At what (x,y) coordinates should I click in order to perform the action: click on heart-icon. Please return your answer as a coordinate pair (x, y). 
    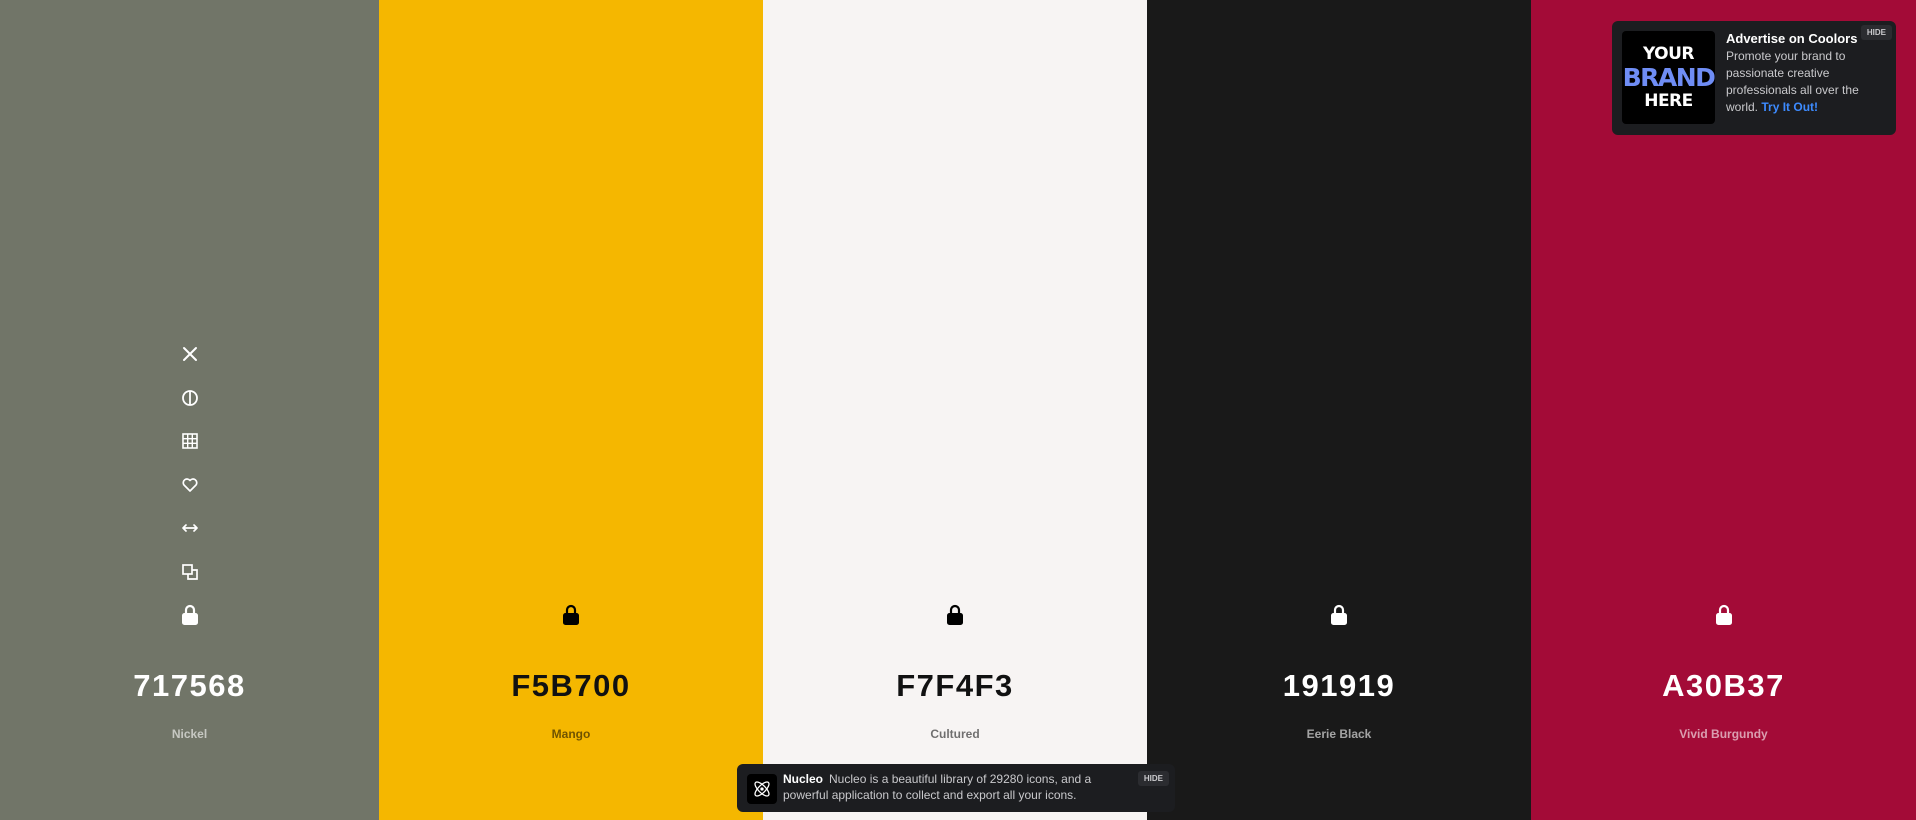
    Looking at the image, I should click on (190, 485).